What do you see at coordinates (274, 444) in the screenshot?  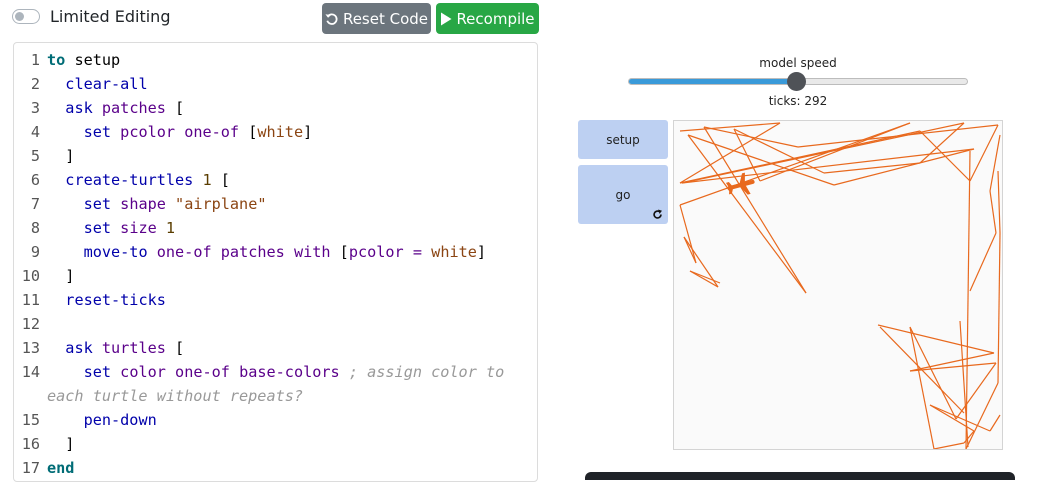 I see `code-line: 16 ]` at bounding box center [274, 444].